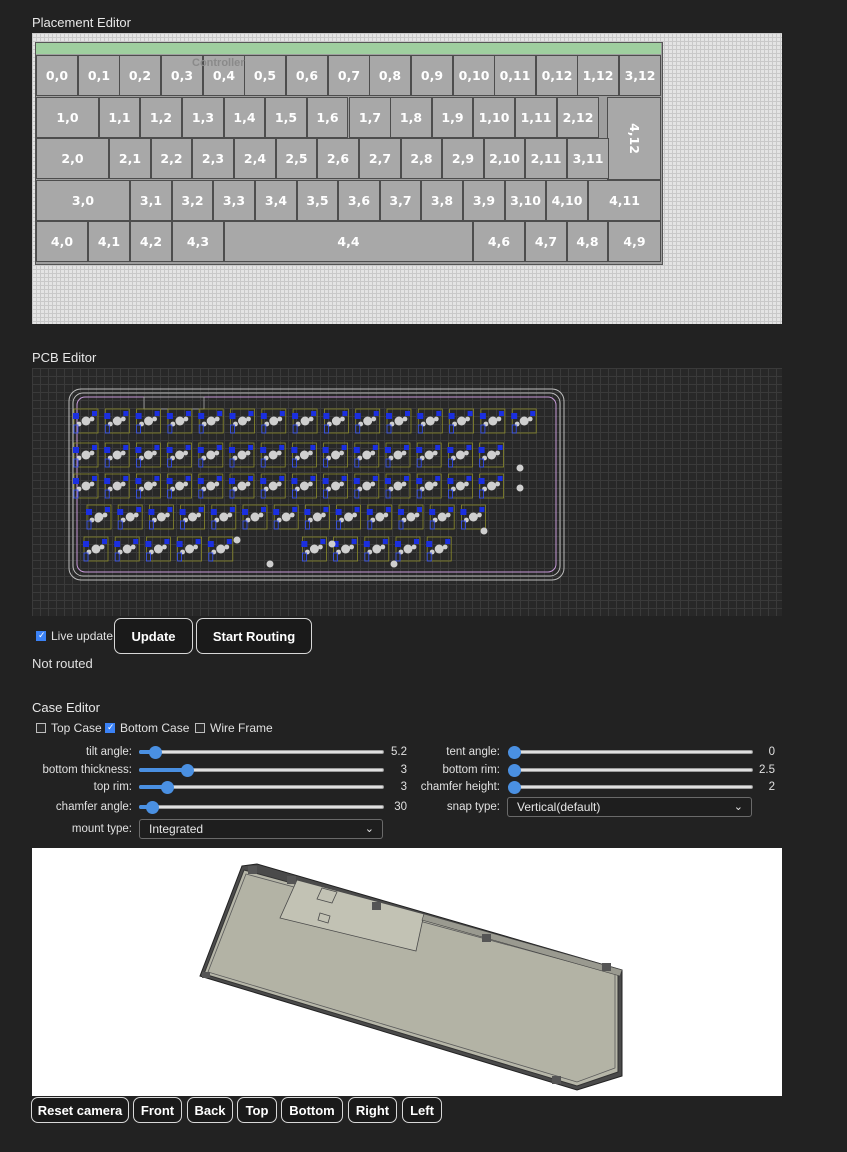 This screenshot has height=1152, width=847. Describe the element at coordinates (349, 75) in the screenshot. I see `key-0-7: 0,7` at that location.